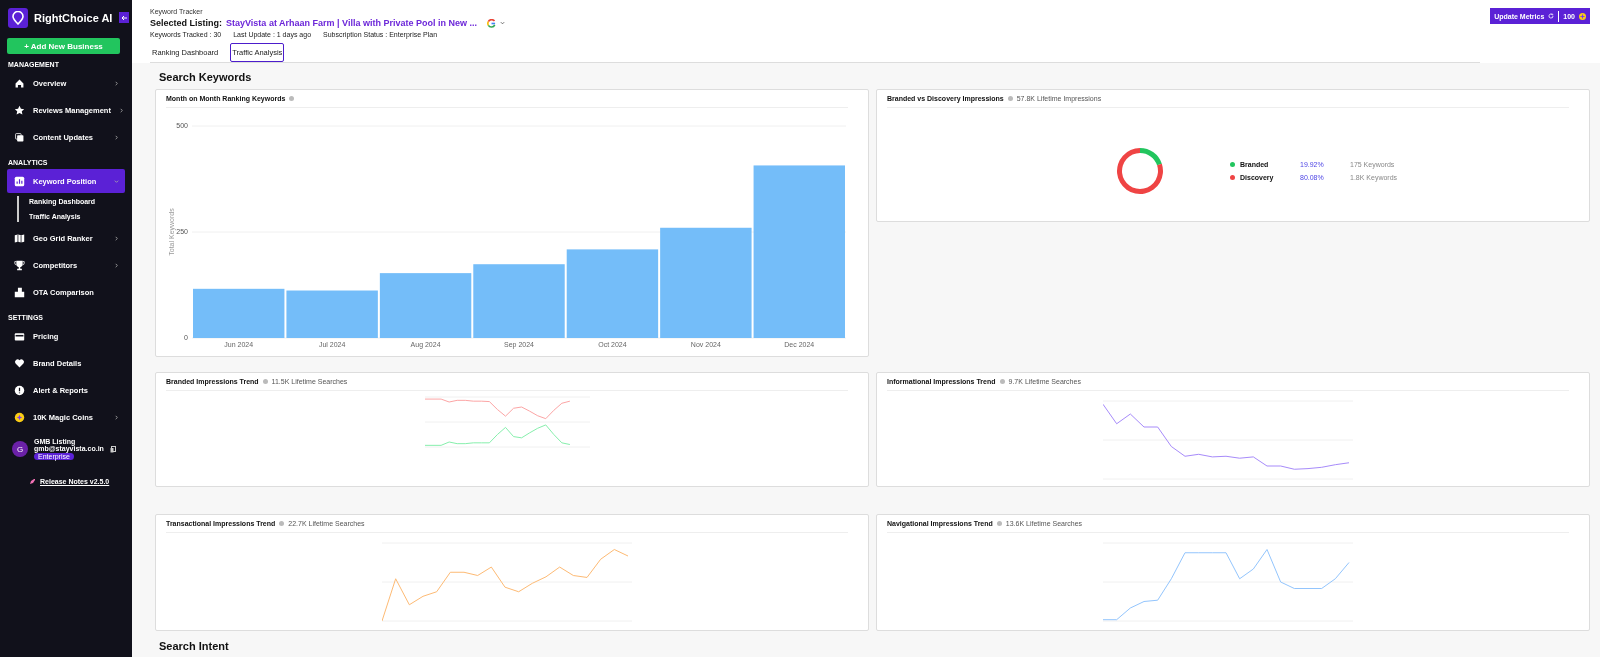  I want to click on brand-name: RightChoice AI, so click(73, 18).